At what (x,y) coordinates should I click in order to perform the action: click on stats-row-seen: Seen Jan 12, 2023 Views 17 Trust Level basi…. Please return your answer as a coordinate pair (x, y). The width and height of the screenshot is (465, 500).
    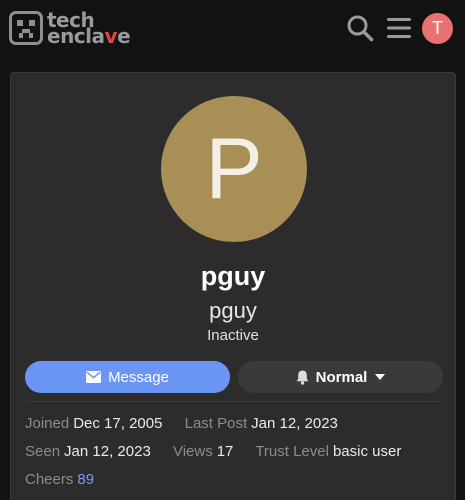
    Looking at the image, I should click on (222, 451).